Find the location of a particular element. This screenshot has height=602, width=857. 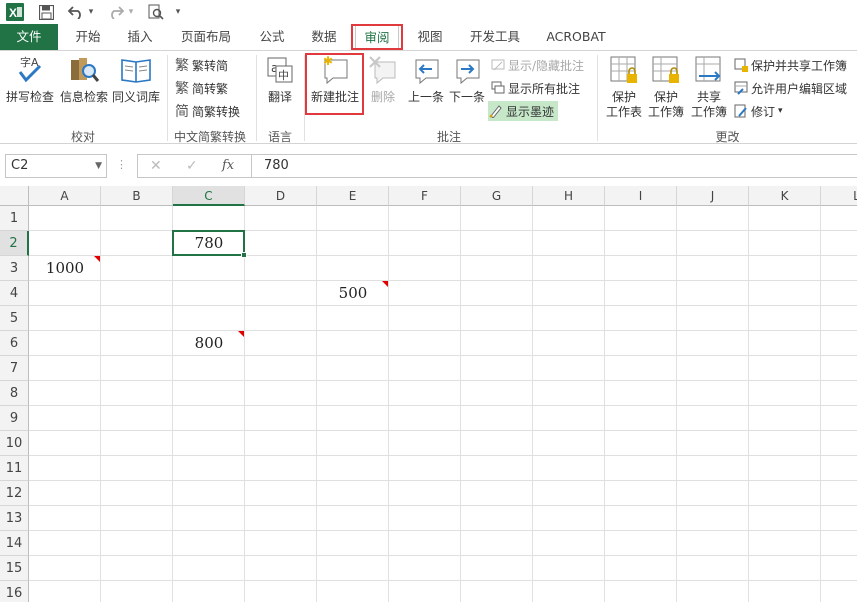

tab-developer: 开发工具 is located at coordinates (495, 37).